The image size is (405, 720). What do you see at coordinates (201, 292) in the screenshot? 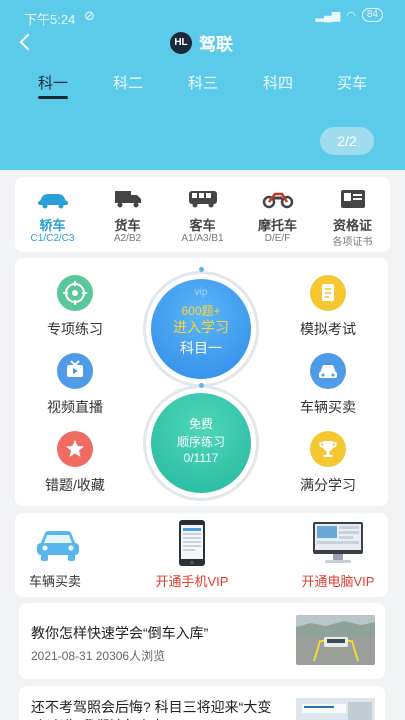
I see `vip-tag: vip` at bounding box center [201, 292].